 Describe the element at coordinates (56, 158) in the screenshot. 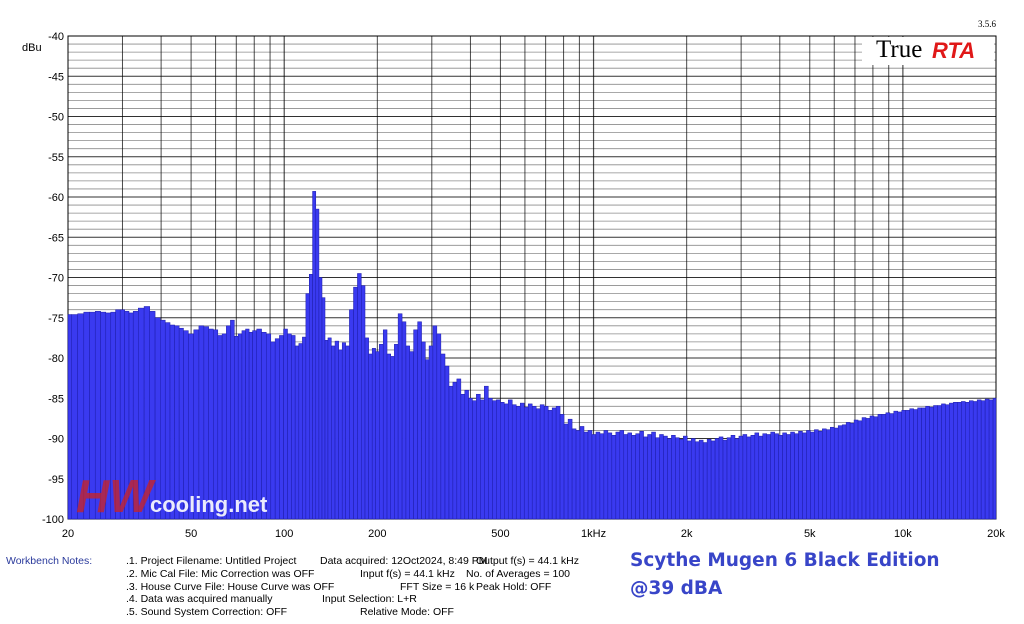

I see `y-tick-label: -55` at that location.